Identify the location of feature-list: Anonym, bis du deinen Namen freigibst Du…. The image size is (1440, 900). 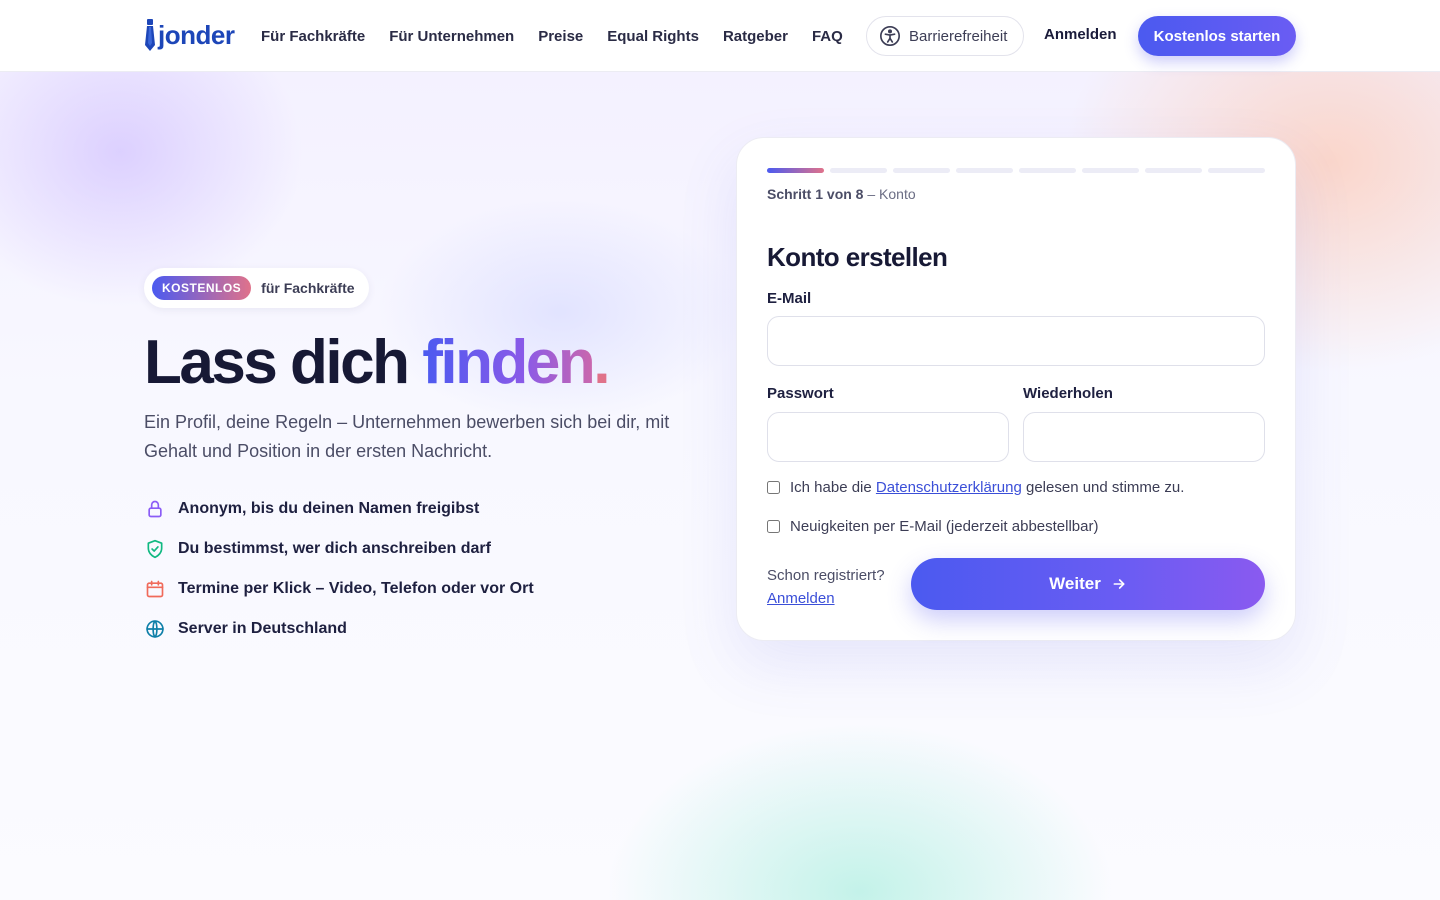
(339, 576).